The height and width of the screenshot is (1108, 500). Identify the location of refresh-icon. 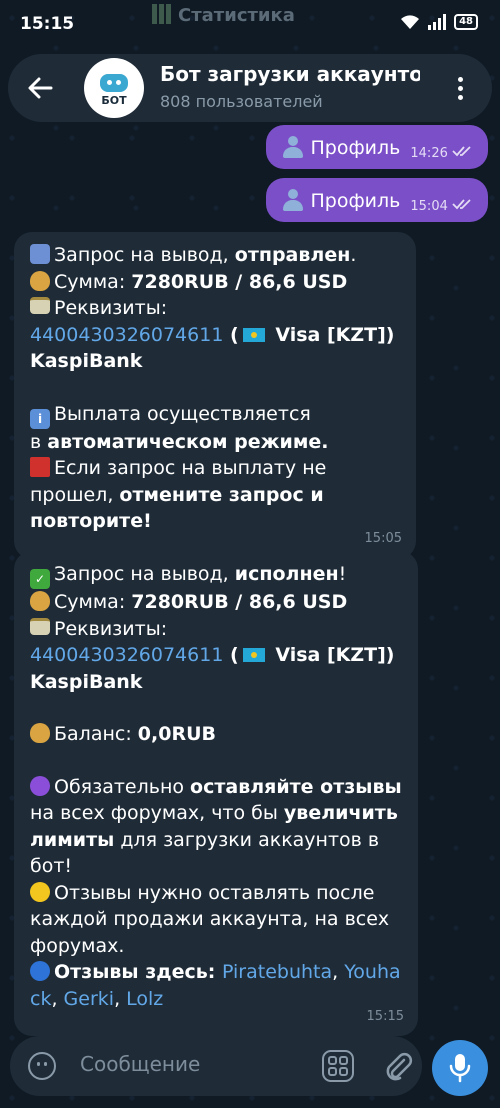
(40, 254).